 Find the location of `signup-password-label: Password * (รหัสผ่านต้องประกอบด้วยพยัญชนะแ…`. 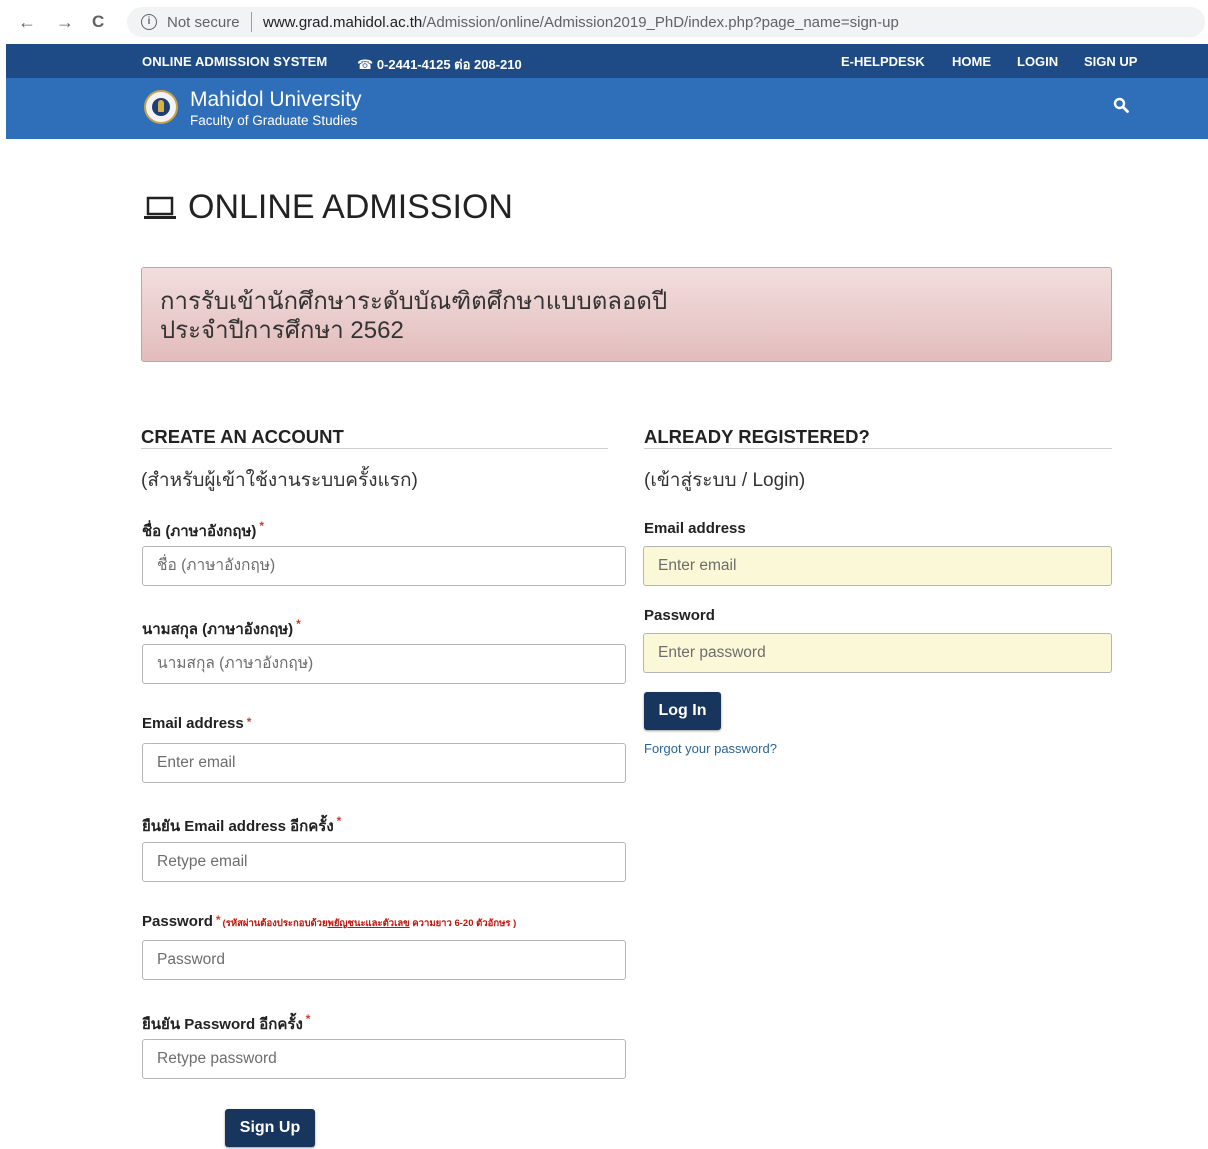

signup-password-label: Password * (รหัสผ่านต้องประกอบด้วยพยัญชนะแ… is located at coordinates (329, 922).